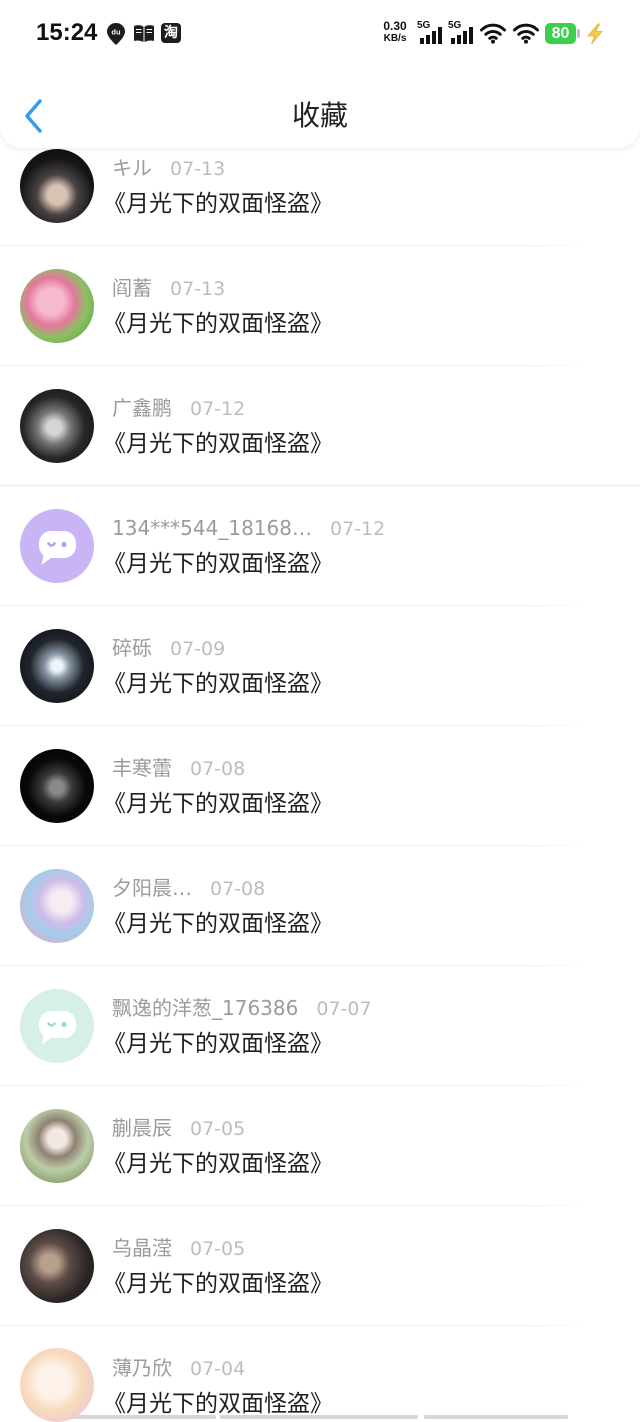  What do you see at coordinates (168, 168) in the screenshot?
I see `favorite-meta: キル 07-13` at bounding box center [168, 168].